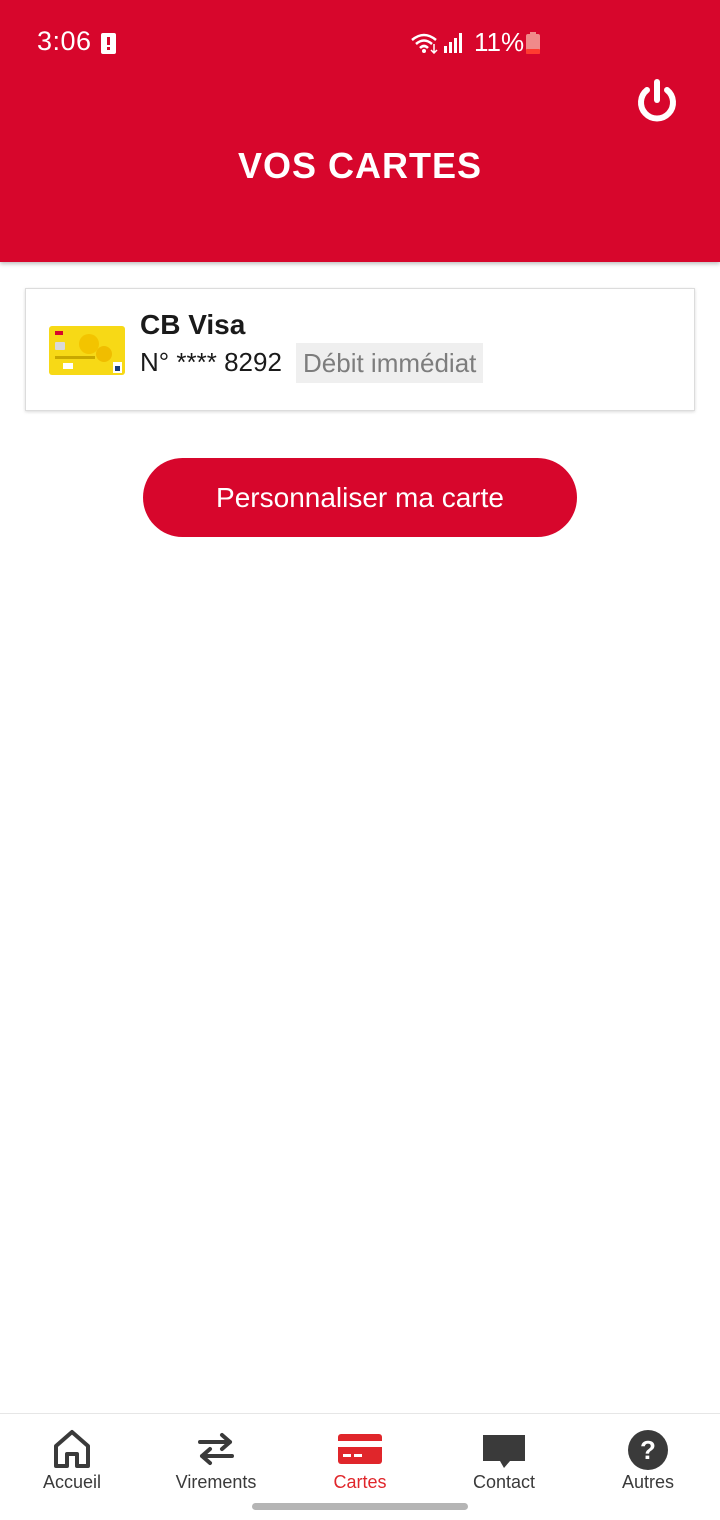 The width and height of the screenshot is (720, 1520). What do you see at coordinates (87, 350) in the screenshot?
I see `card-thumbnail` at bounding box center [87, 350].